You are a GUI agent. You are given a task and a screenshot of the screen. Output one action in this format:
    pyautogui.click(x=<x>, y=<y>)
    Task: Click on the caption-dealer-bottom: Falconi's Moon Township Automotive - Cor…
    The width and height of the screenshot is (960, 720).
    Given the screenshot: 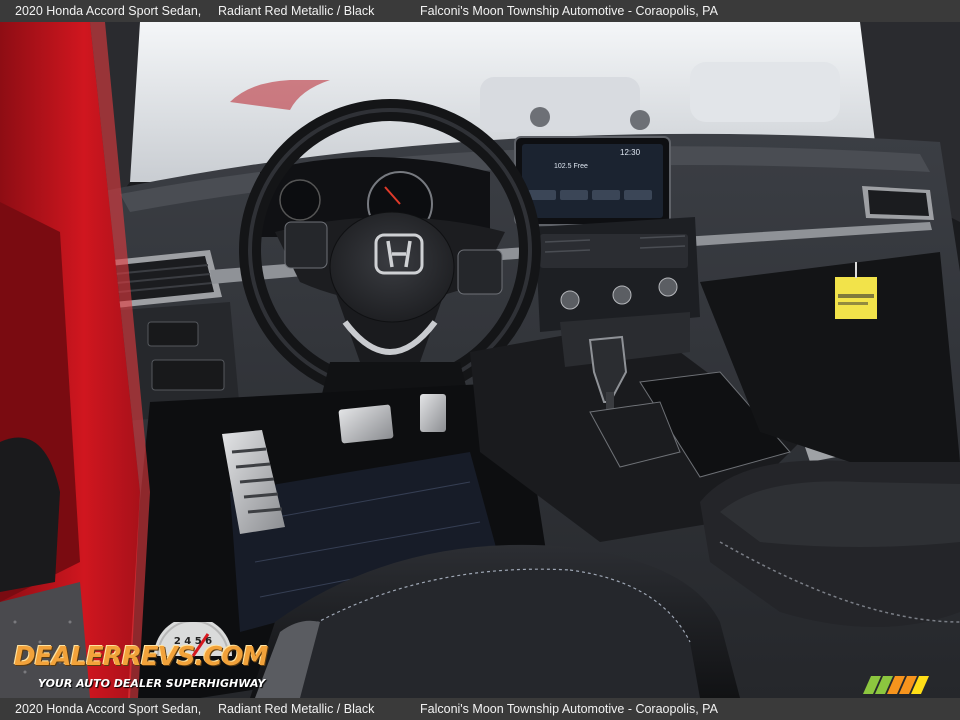 What is the action you would take?
    pyautogui.click(x=569, y=709)
    